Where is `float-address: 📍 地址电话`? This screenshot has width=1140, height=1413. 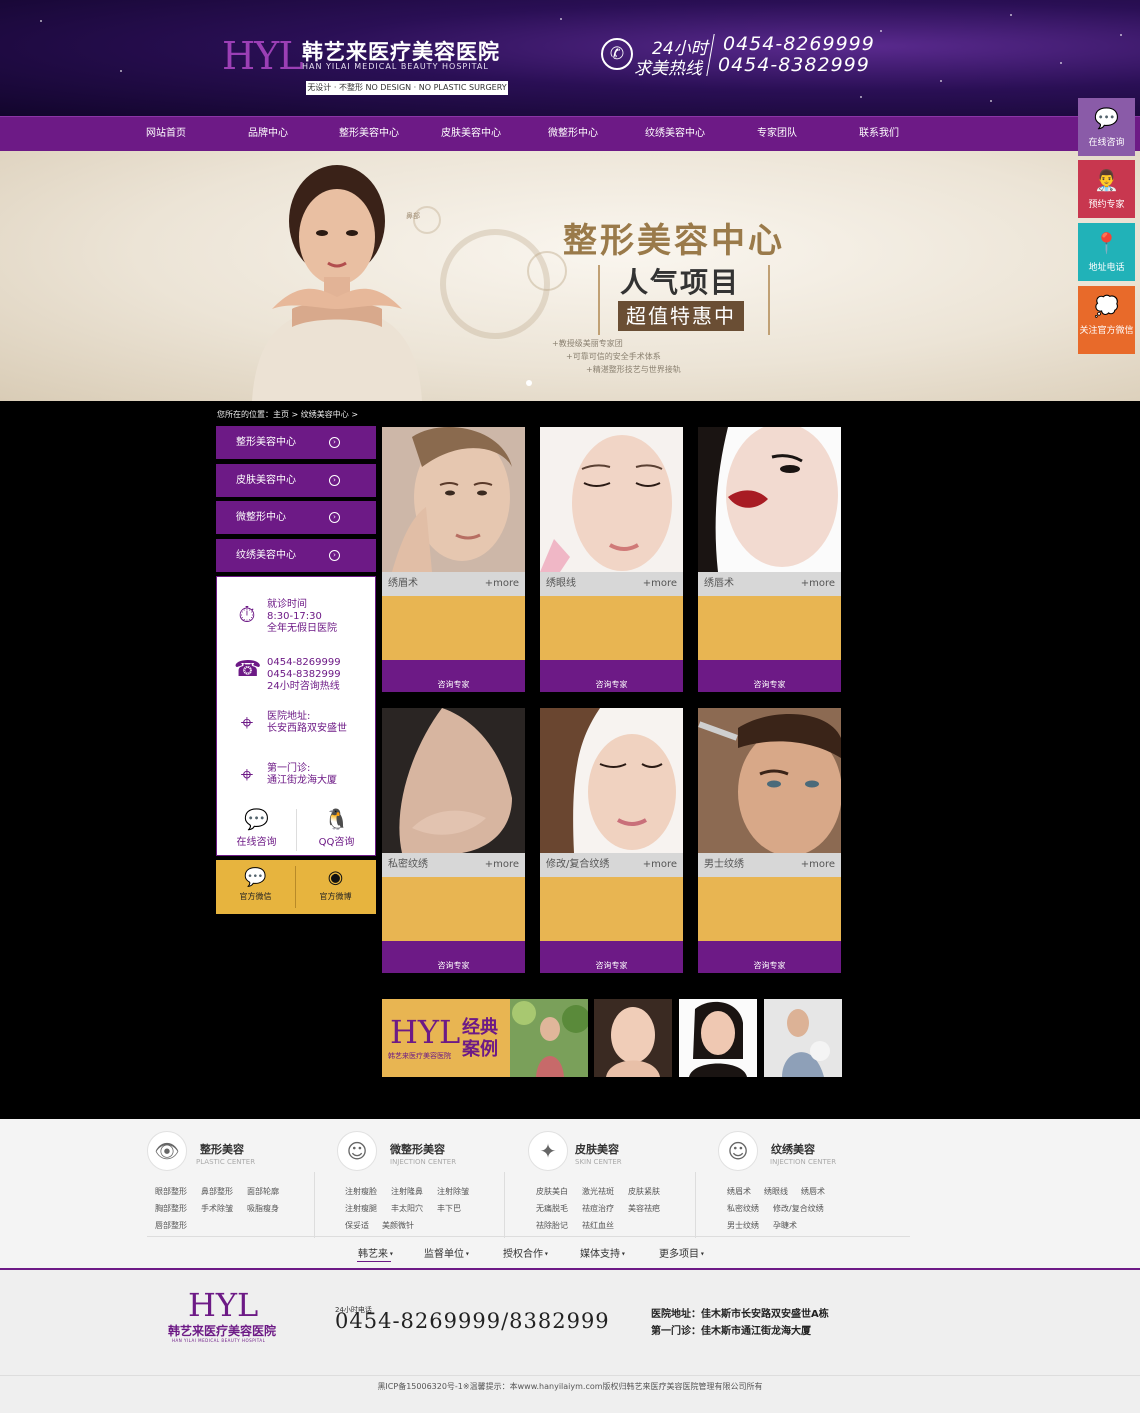 float-address: 📍 地址电话 is located at coordinates (1106, 252).